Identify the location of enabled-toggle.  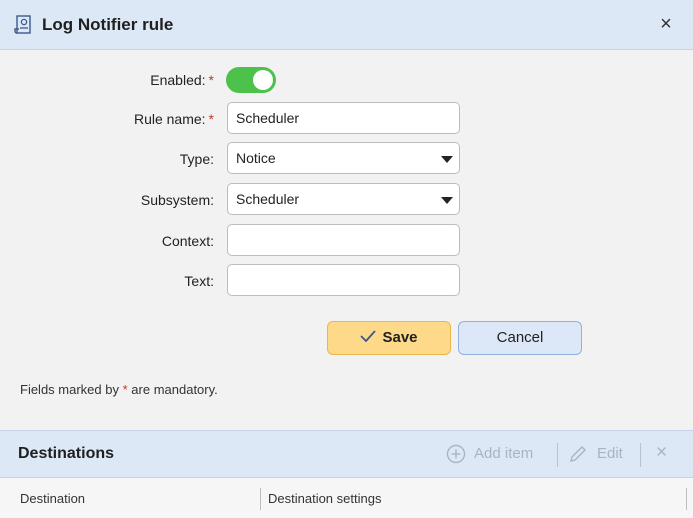
(251, 80).